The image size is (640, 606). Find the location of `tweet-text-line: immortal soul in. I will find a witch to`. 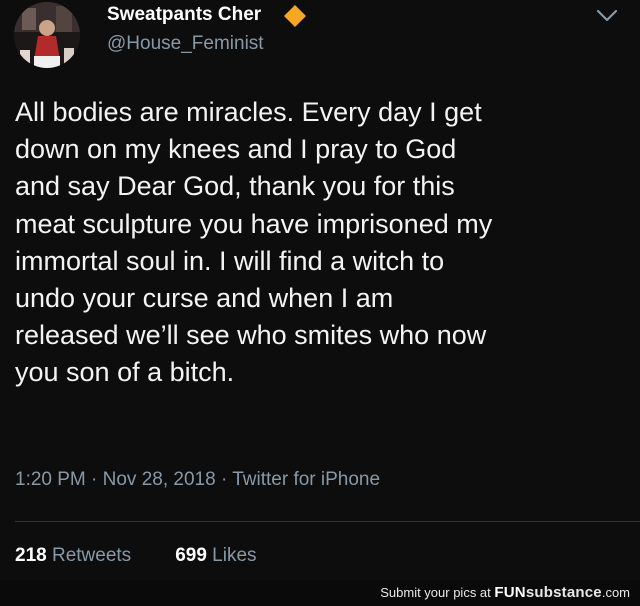

tweet-text-line: immortal soul in. I will find a witch to is located at coordinates (230, 260).